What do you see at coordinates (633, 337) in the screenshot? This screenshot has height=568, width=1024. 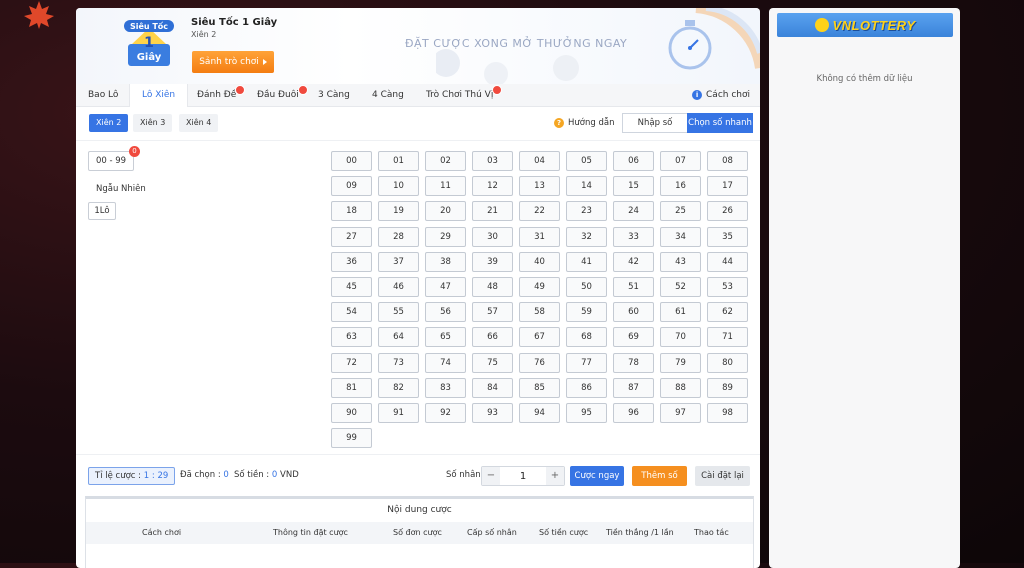 I see `number-button: 69` at bounding box center [633, 337].